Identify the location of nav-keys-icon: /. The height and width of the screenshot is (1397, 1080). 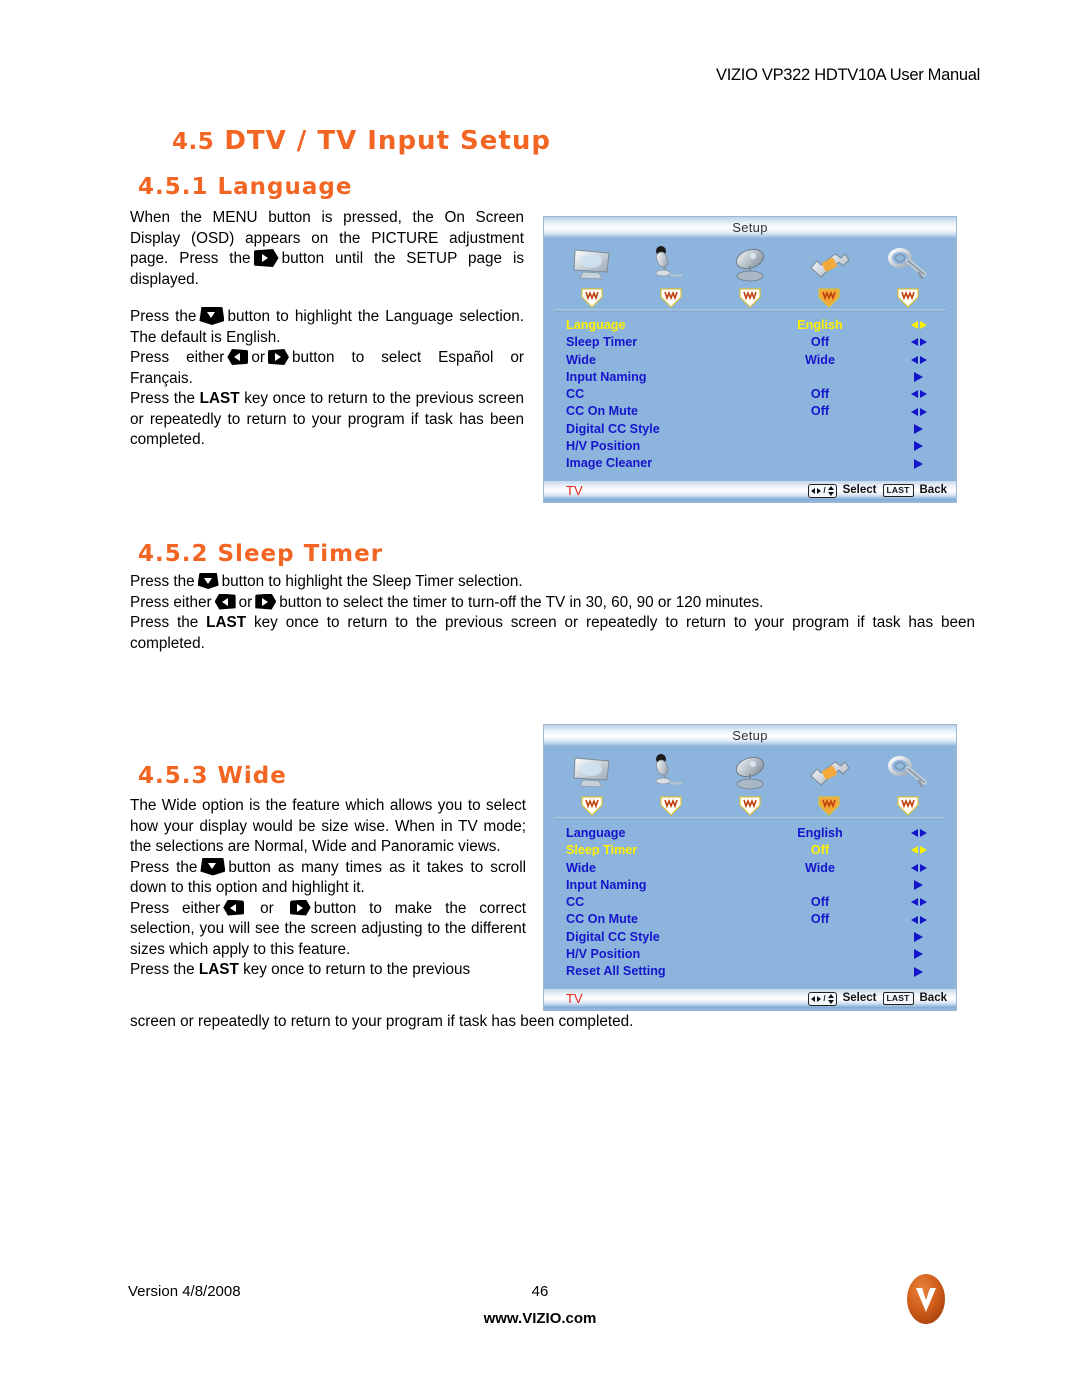
(822, 490).